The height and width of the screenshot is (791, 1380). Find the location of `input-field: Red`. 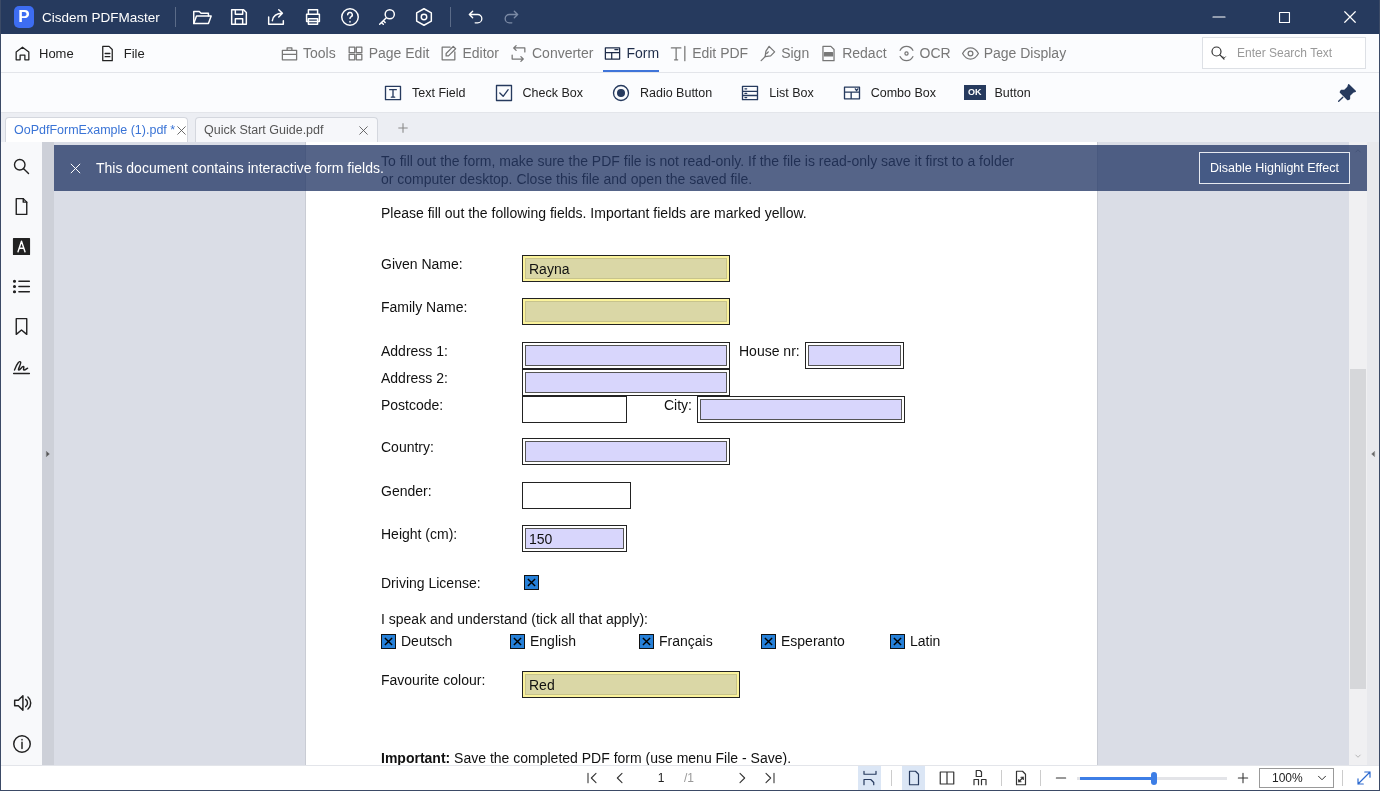

input-field: Red is located at coordinates (631, 684).